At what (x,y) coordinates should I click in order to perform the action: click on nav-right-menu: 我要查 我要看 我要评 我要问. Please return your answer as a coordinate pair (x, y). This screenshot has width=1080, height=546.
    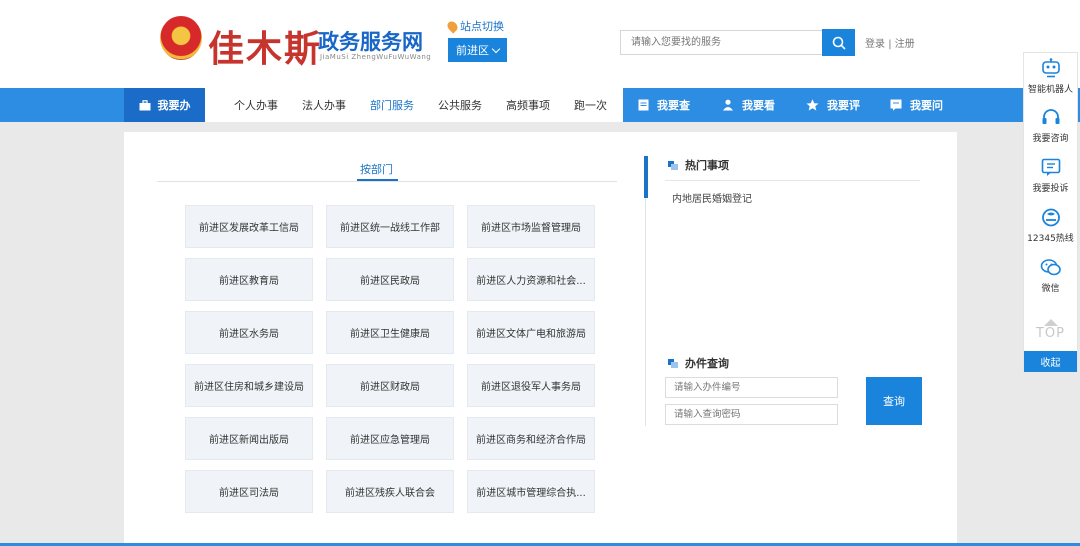
    Looking at the image, I should click on (806, 105).